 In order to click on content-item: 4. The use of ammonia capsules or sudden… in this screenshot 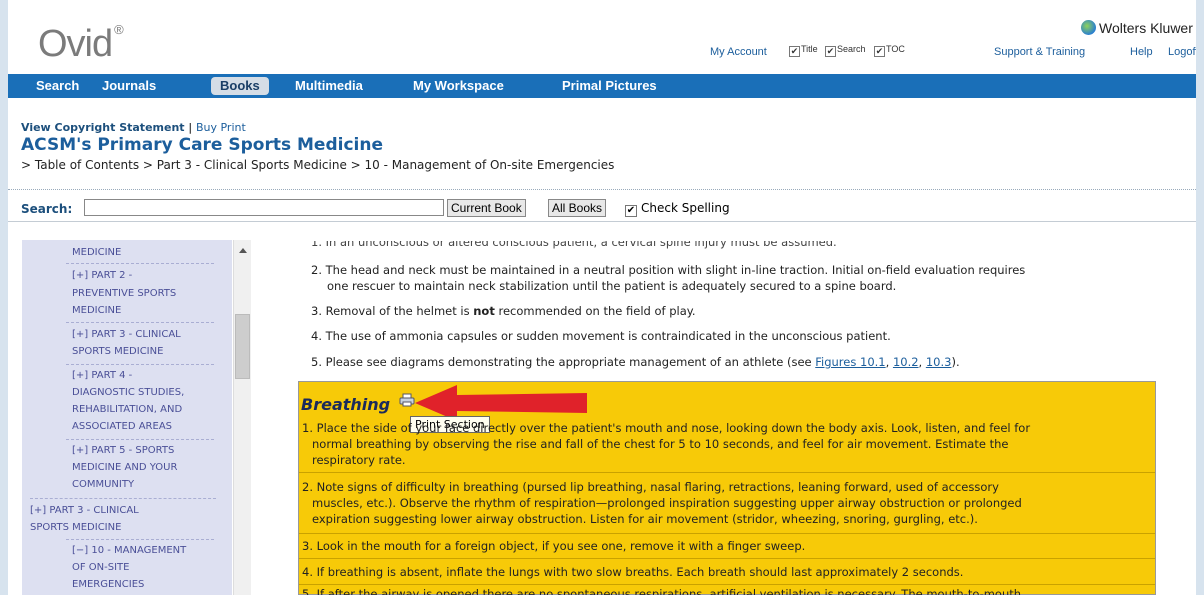, I will do `click(601, 336)`.